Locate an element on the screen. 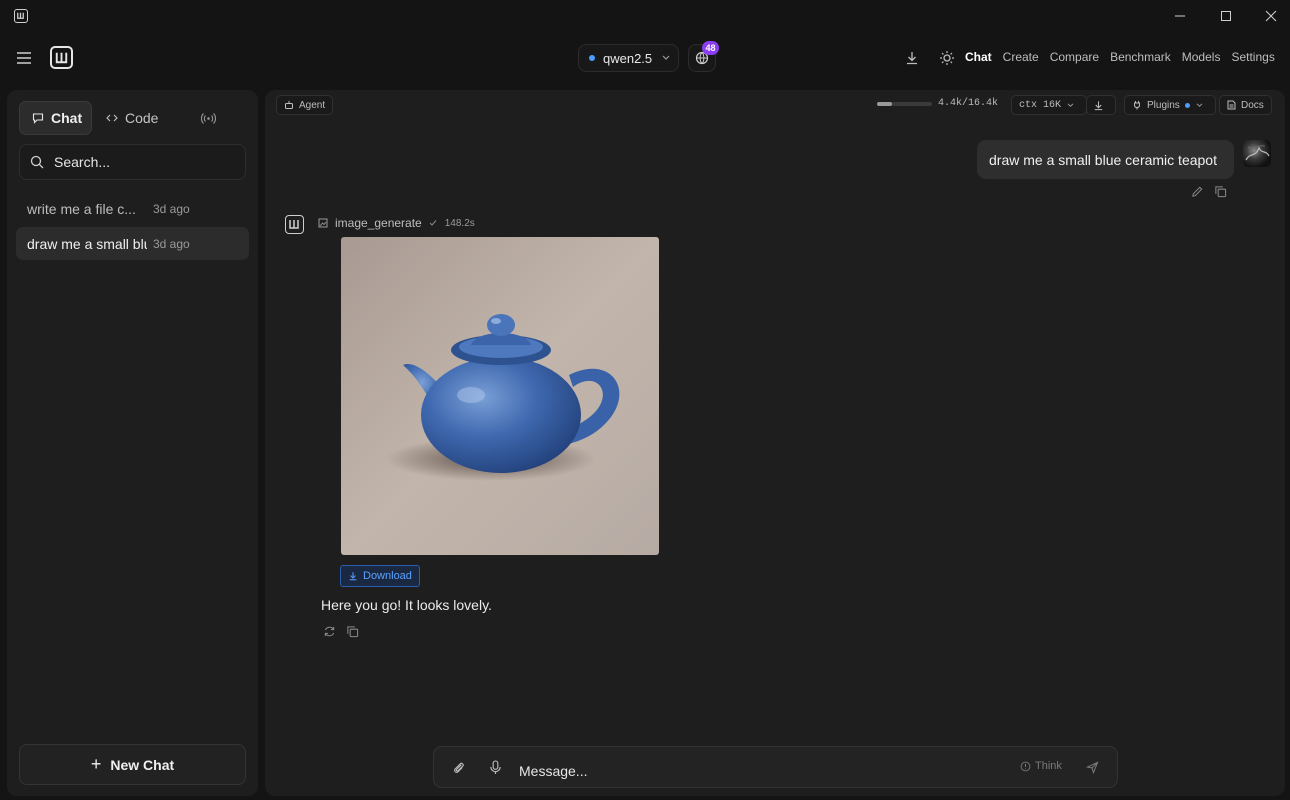  app-logo-icon is located at coordinates (21, 16).